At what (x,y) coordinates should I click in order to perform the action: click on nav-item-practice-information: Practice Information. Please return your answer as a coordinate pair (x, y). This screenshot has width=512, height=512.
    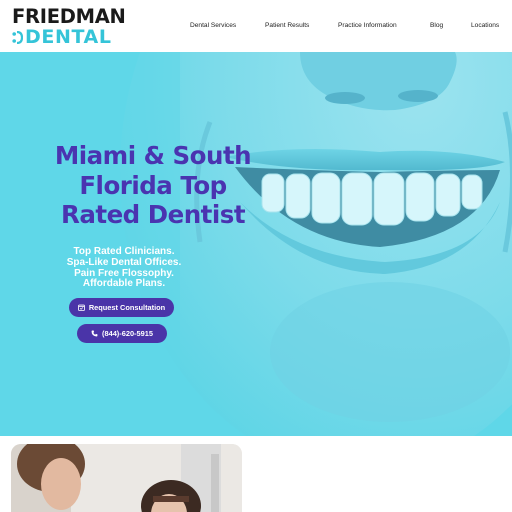
    Looking at the image, I should click on (367, 26).